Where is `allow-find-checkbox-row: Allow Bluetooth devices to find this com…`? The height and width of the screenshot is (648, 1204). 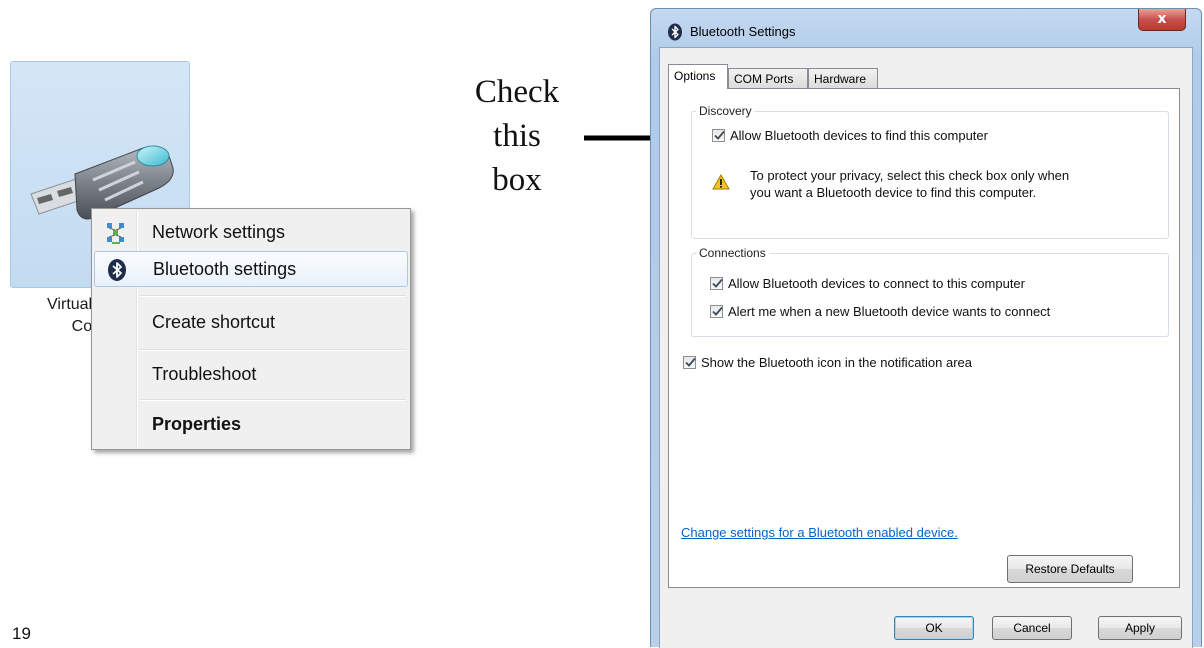 allow-find-checkbox-row: Allow Bluetooth devices to find this com… is located at coordinates (932, 137).